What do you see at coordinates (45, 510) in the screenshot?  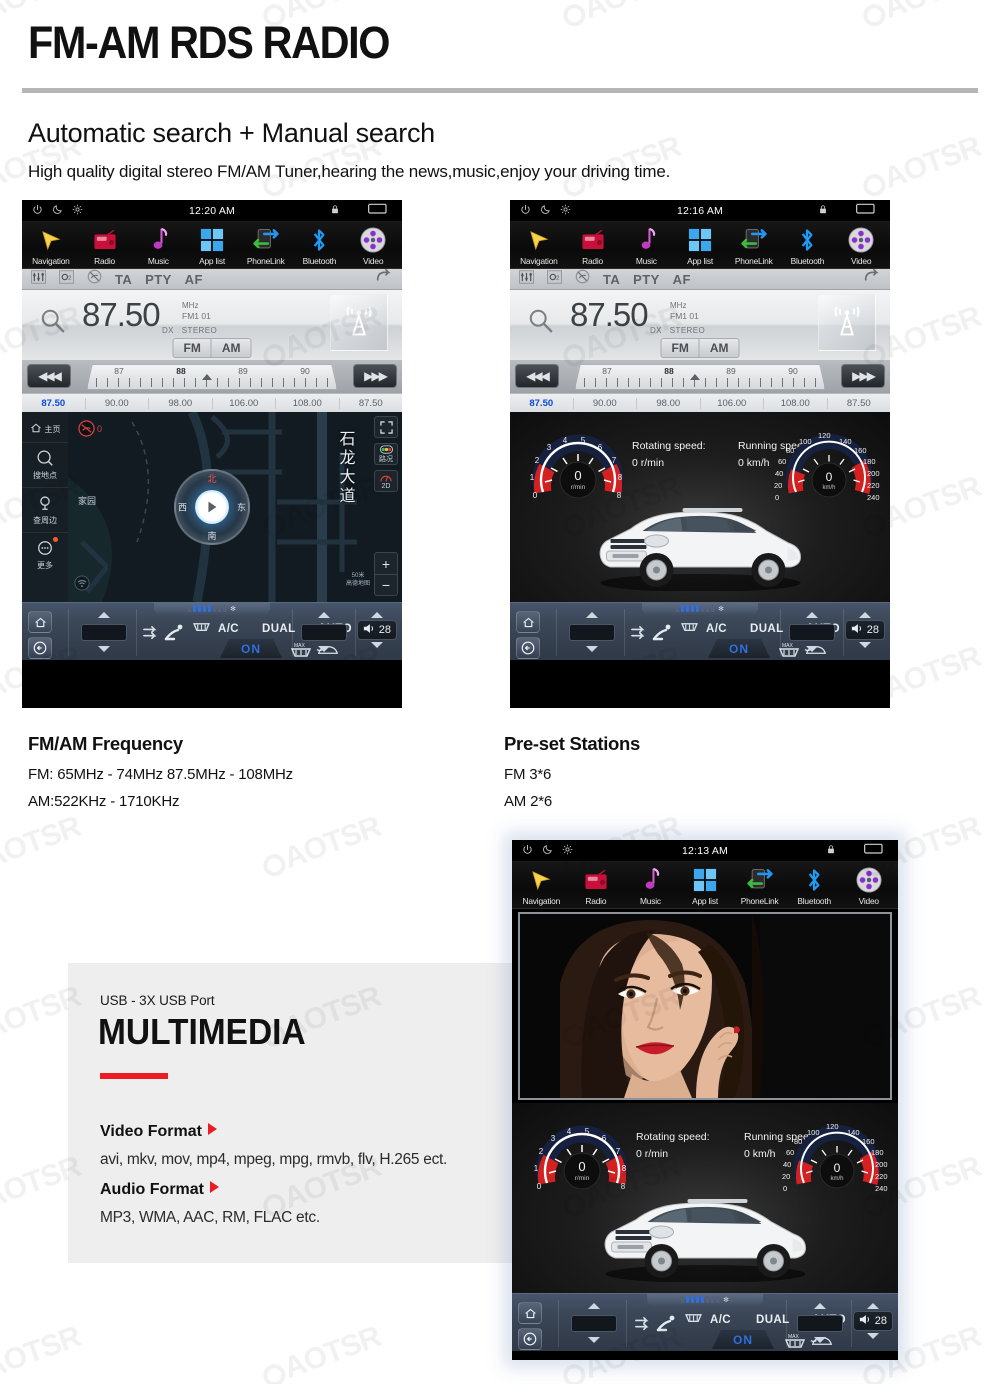 I see `map-nearby-button: 查周边` at bounding box center [45, 510].